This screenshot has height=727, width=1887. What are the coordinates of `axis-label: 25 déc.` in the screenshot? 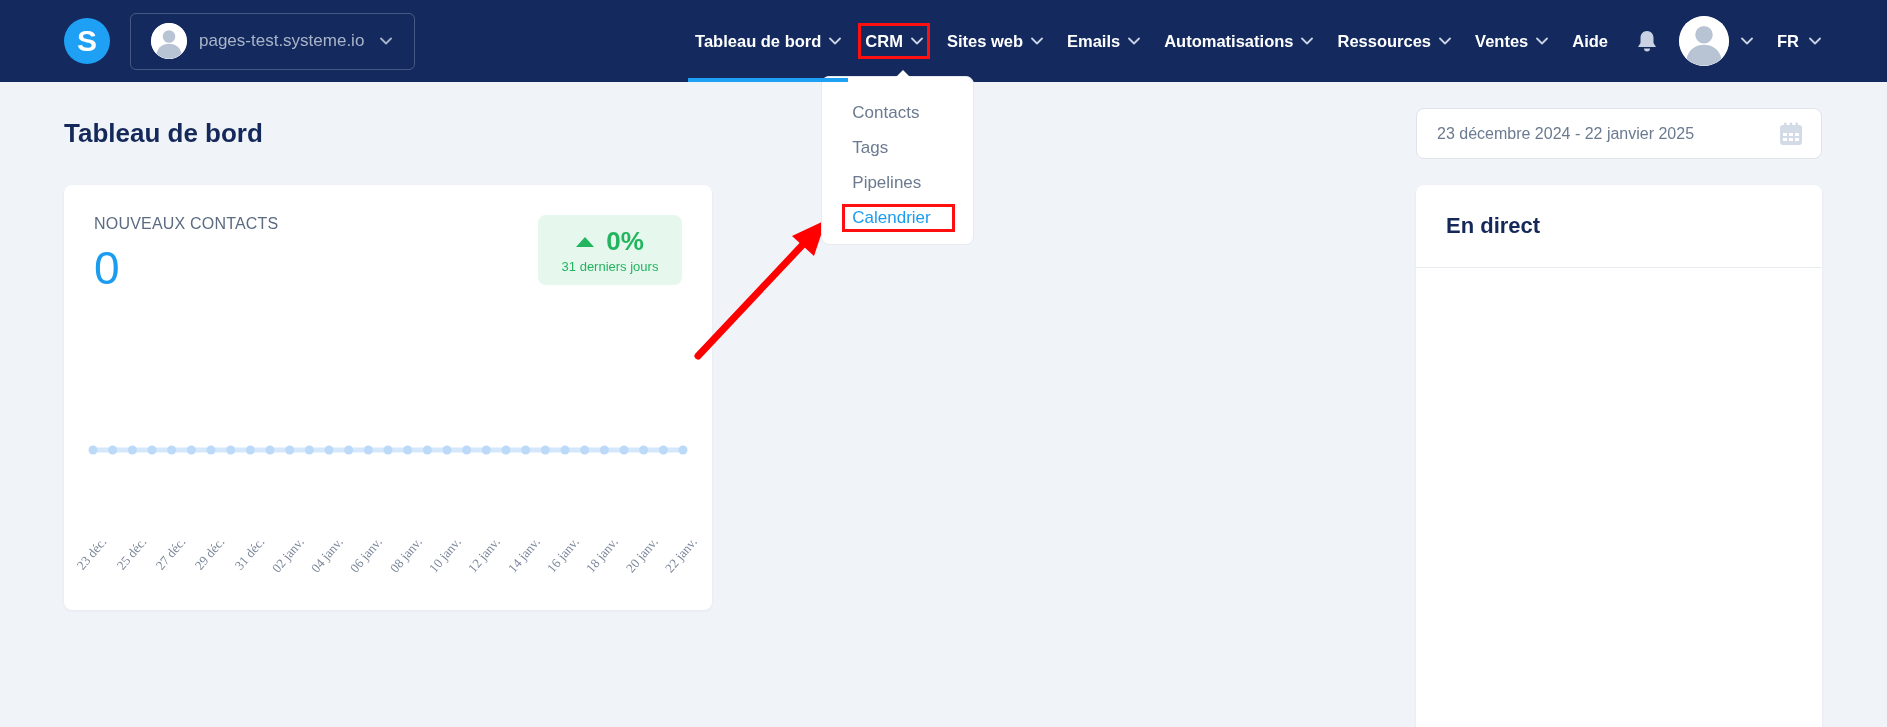 It's located at (132, 554).